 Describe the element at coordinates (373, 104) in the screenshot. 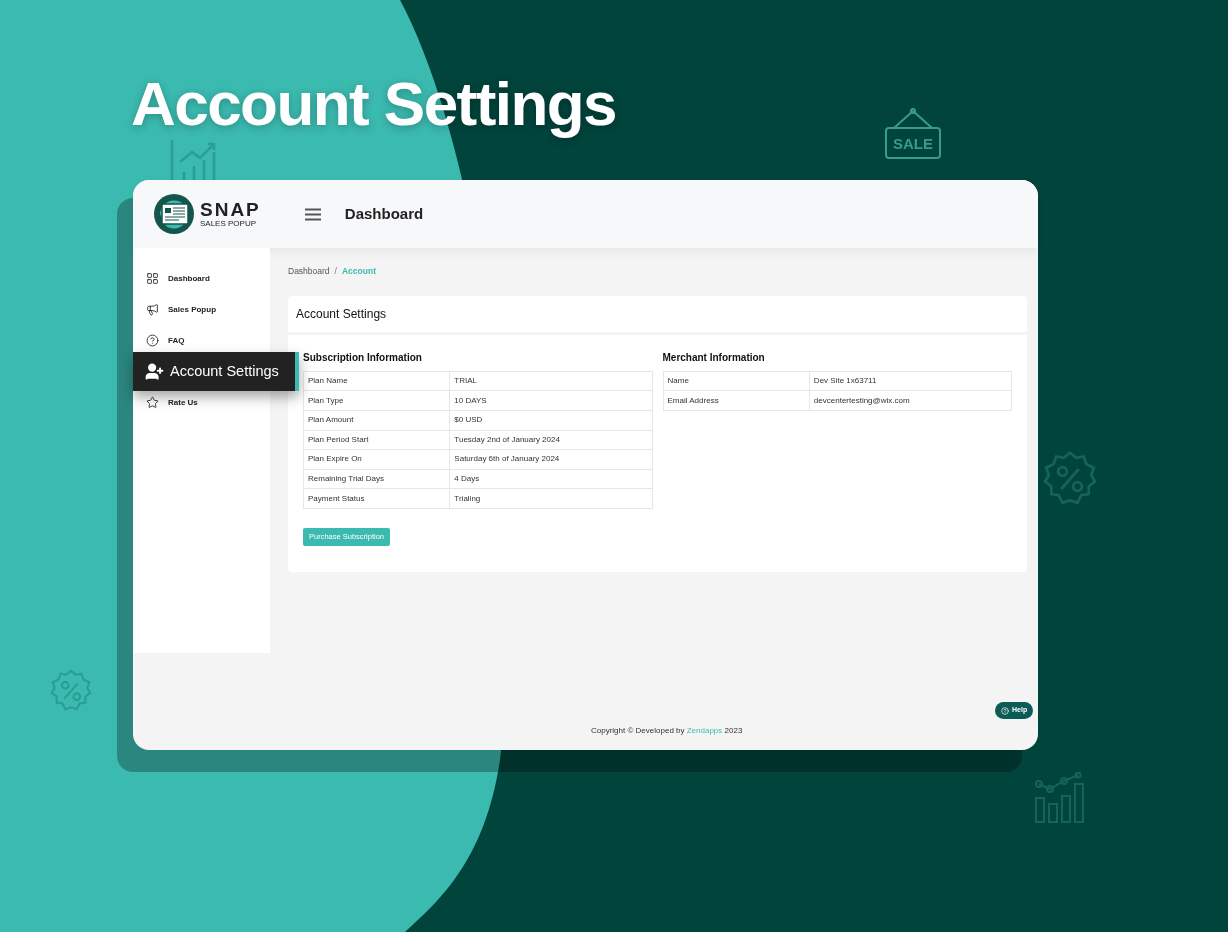

I see `page-title: Account Settings` at that location.